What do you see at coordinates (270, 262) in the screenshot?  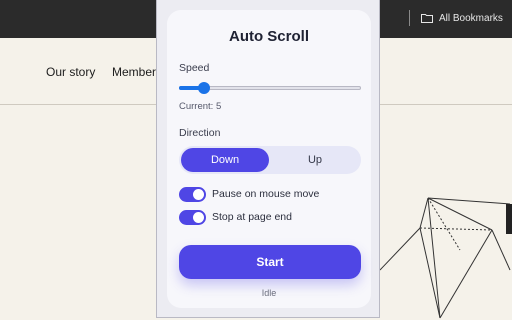 I see `start-button: Start` at bounding box center [270, 262].